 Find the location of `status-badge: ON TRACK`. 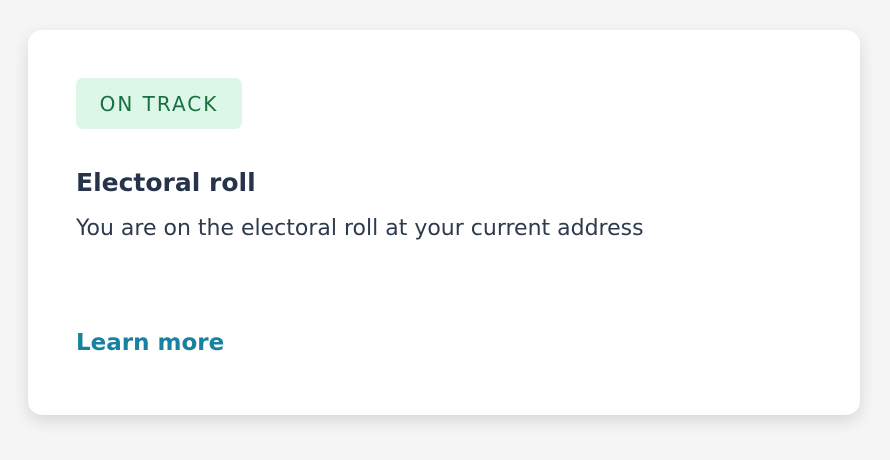

status-badge: ON TRACK is located at coordinates (159, 103).